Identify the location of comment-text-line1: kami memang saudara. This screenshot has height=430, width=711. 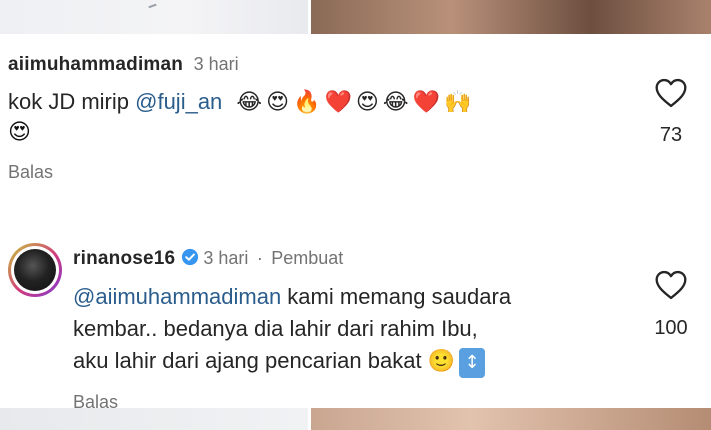
(396, 296).